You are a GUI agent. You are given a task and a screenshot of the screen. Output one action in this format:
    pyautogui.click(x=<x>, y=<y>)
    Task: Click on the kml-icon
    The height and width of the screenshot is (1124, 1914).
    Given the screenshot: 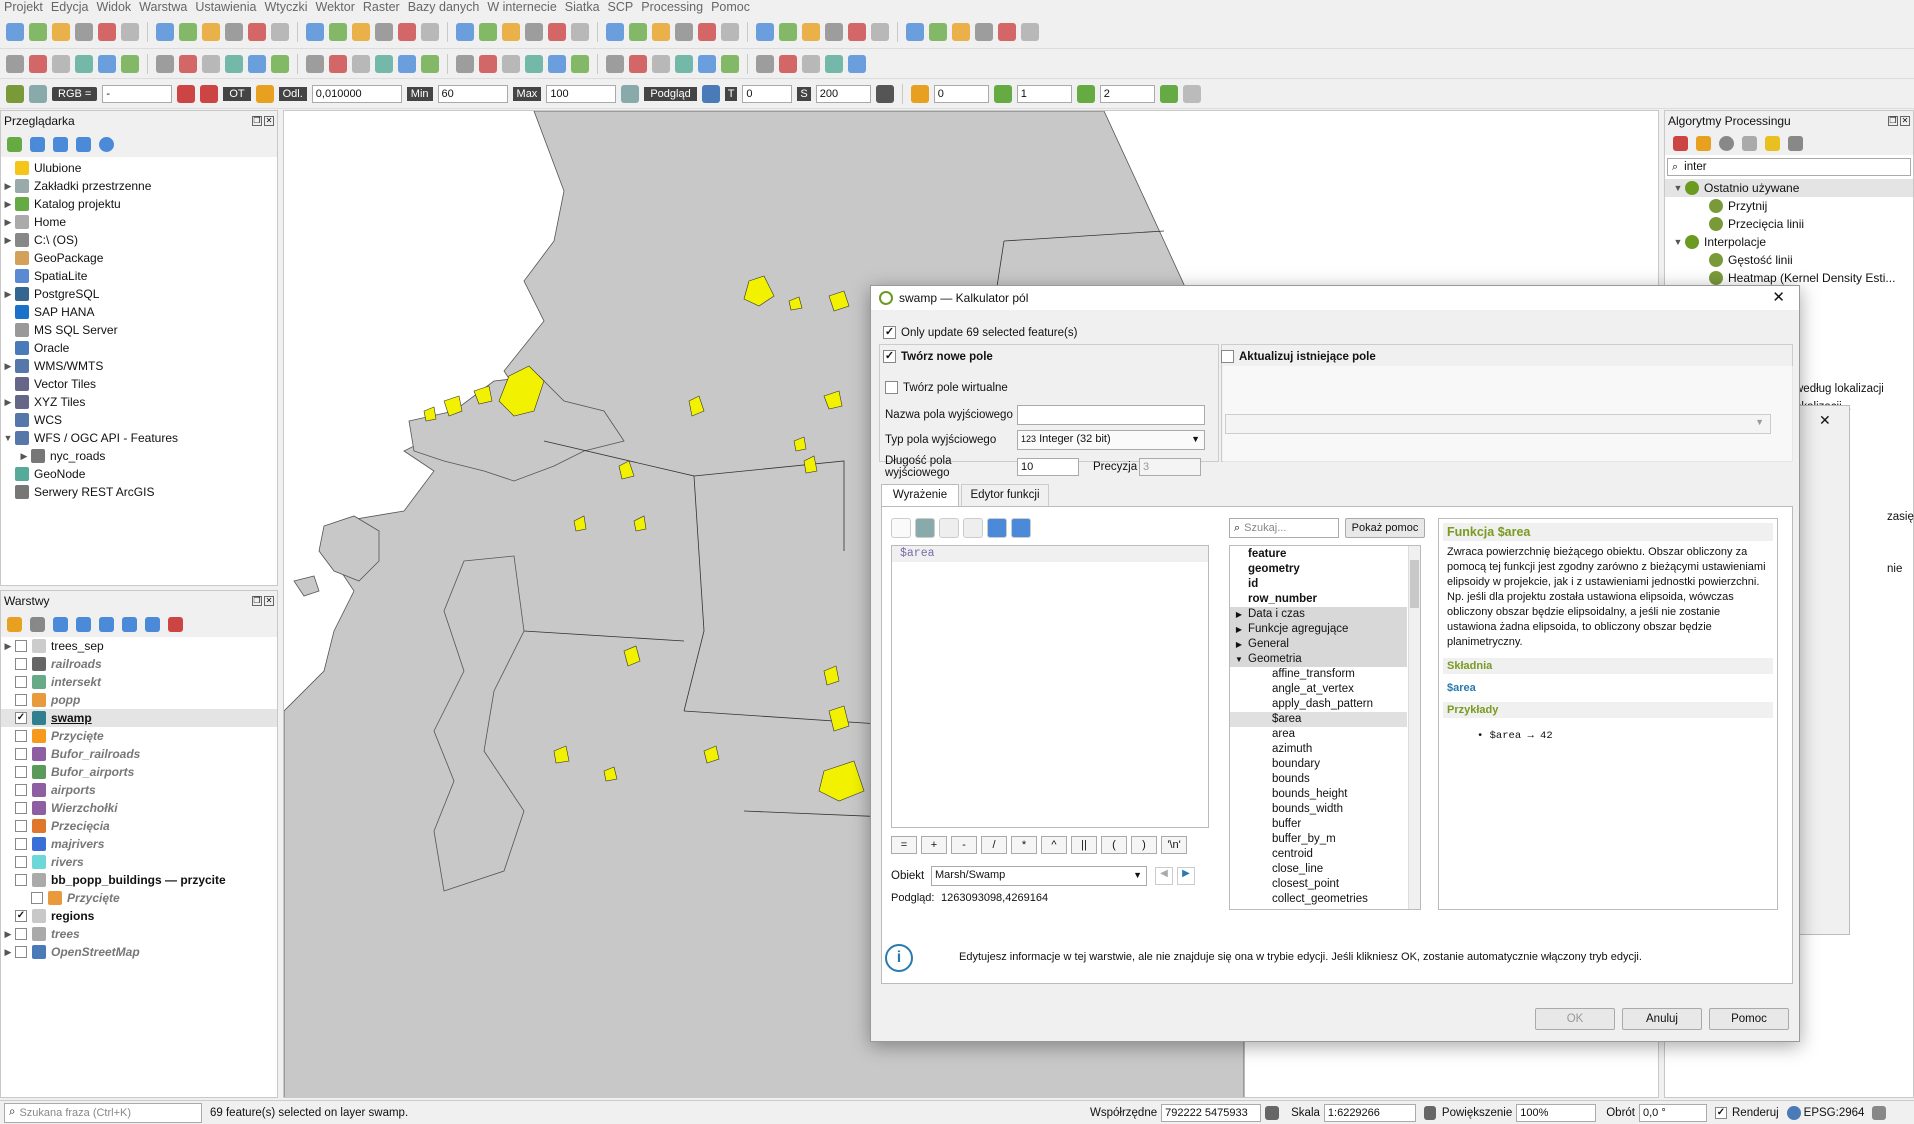 What is the action you would take?
    pyautogui.click(x=884, y=93)
    